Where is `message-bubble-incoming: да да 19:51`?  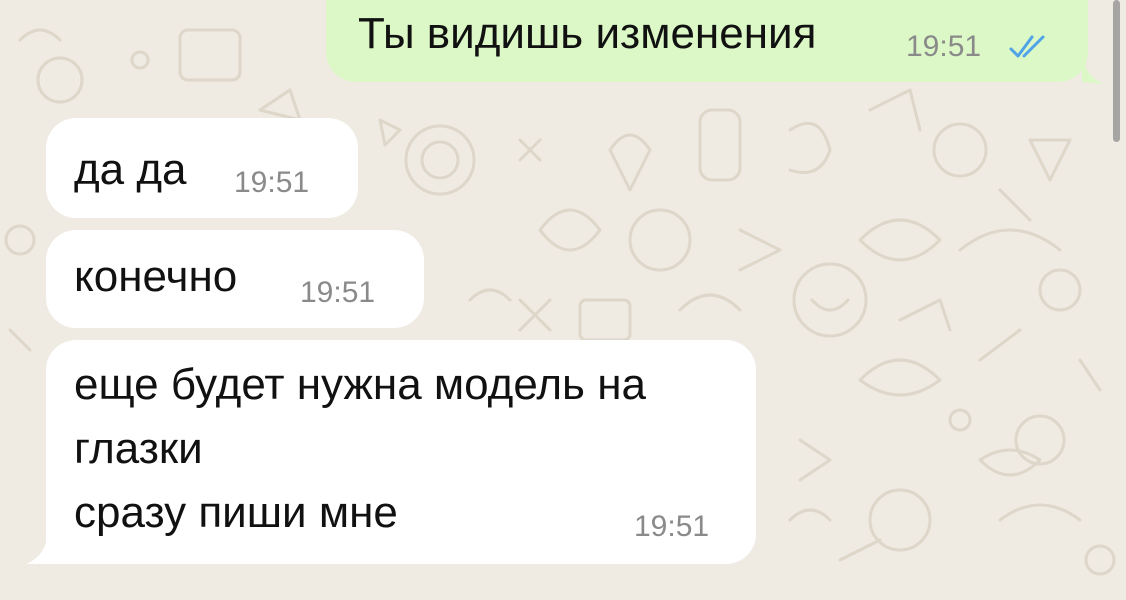
message-bubble-incoming: да да 19:51 is located at coordinates (202, 168).